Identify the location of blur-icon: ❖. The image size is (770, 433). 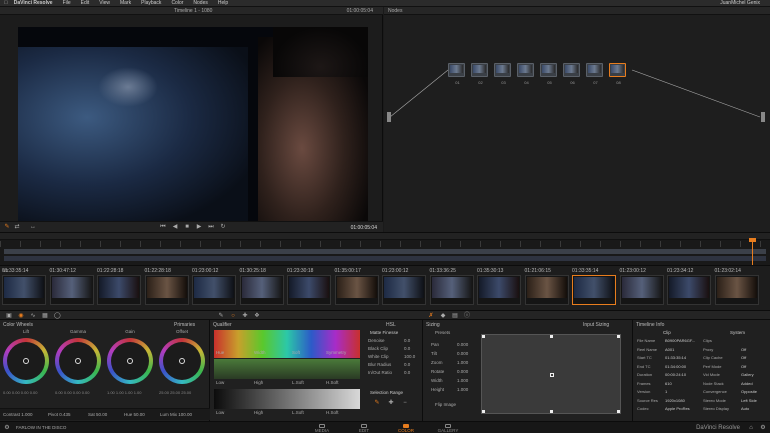
(257, 316).